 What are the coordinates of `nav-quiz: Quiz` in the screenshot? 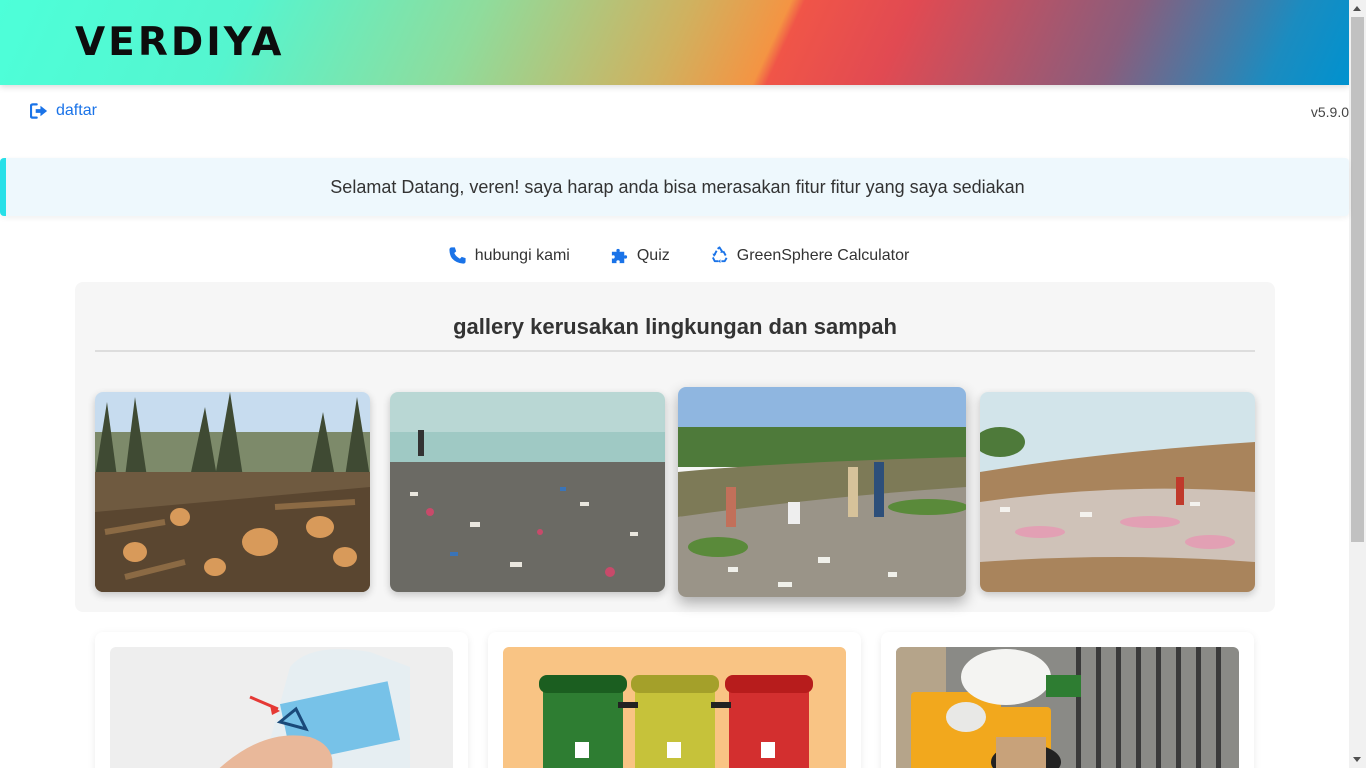 It's located at (640, 255).